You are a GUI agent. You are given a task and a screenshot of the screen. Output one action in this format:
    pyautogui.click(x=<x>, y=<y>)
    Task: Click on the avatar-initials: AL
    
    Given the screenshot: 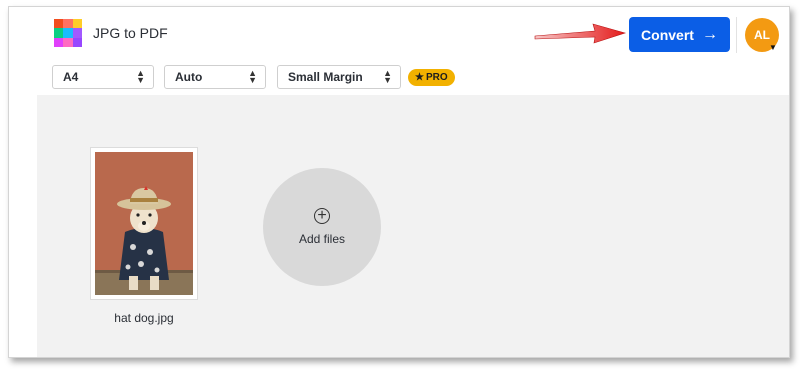 What is the action you would take?
    pyautogui.click(x=762, y=35)
    